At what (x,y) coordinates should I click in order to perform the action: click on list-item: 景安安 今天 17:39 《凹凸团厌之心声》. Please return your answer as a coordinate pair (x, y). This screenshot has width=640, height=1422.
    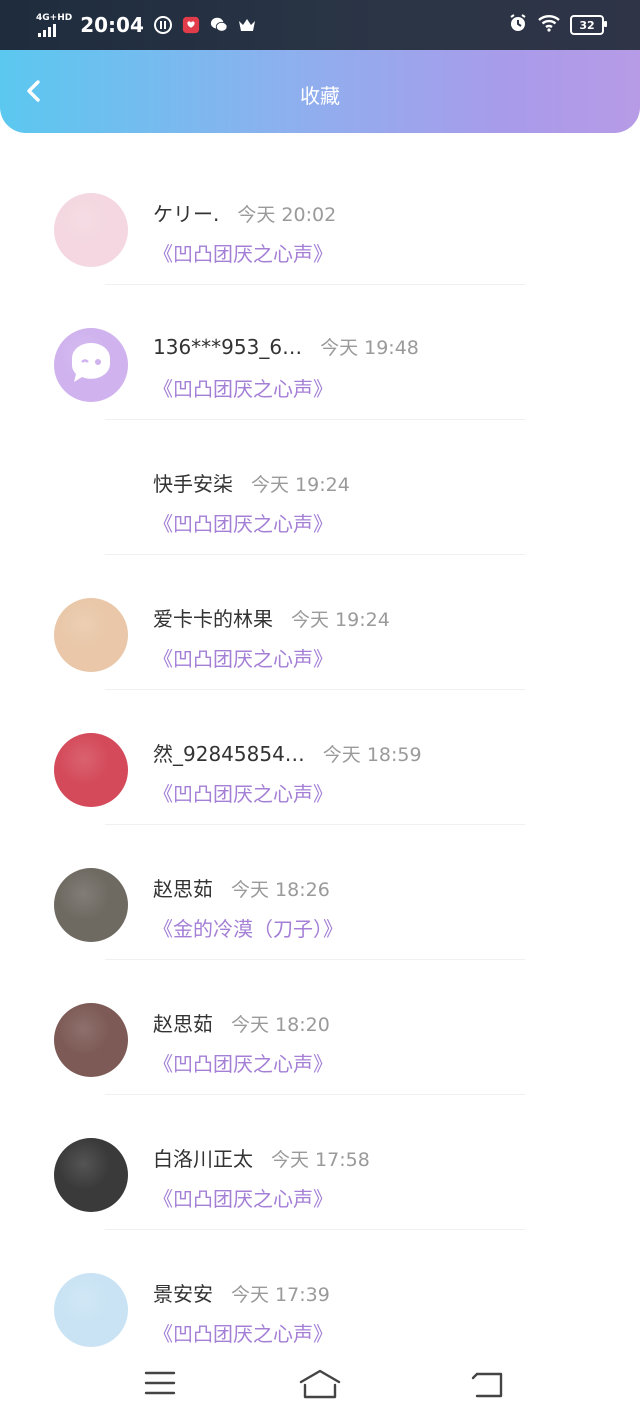
    Looking at the image, I should click on (320, 1297).